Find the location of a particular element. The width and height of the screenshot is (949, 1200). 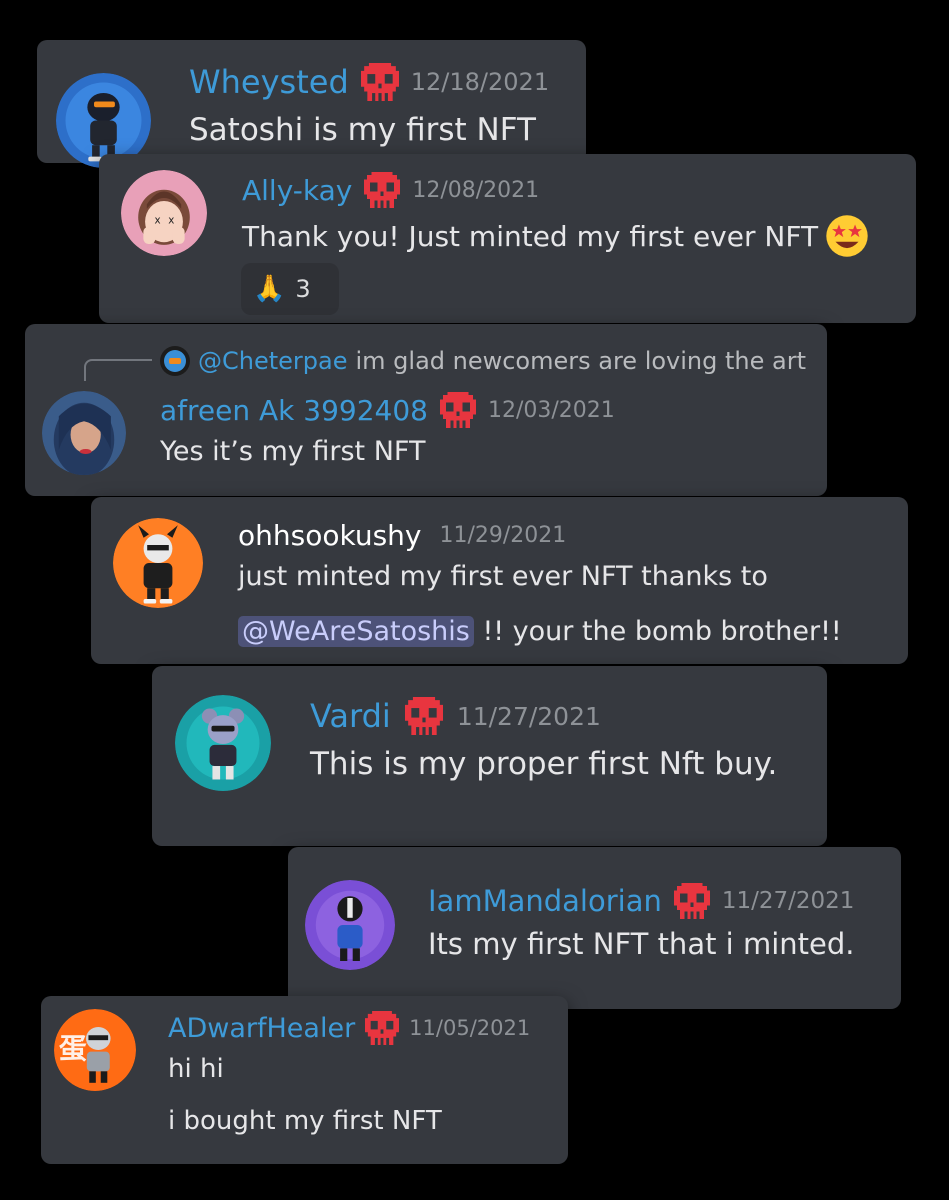

message-text: Its my first NFT that i minted. is located at coordinates (641, 944).